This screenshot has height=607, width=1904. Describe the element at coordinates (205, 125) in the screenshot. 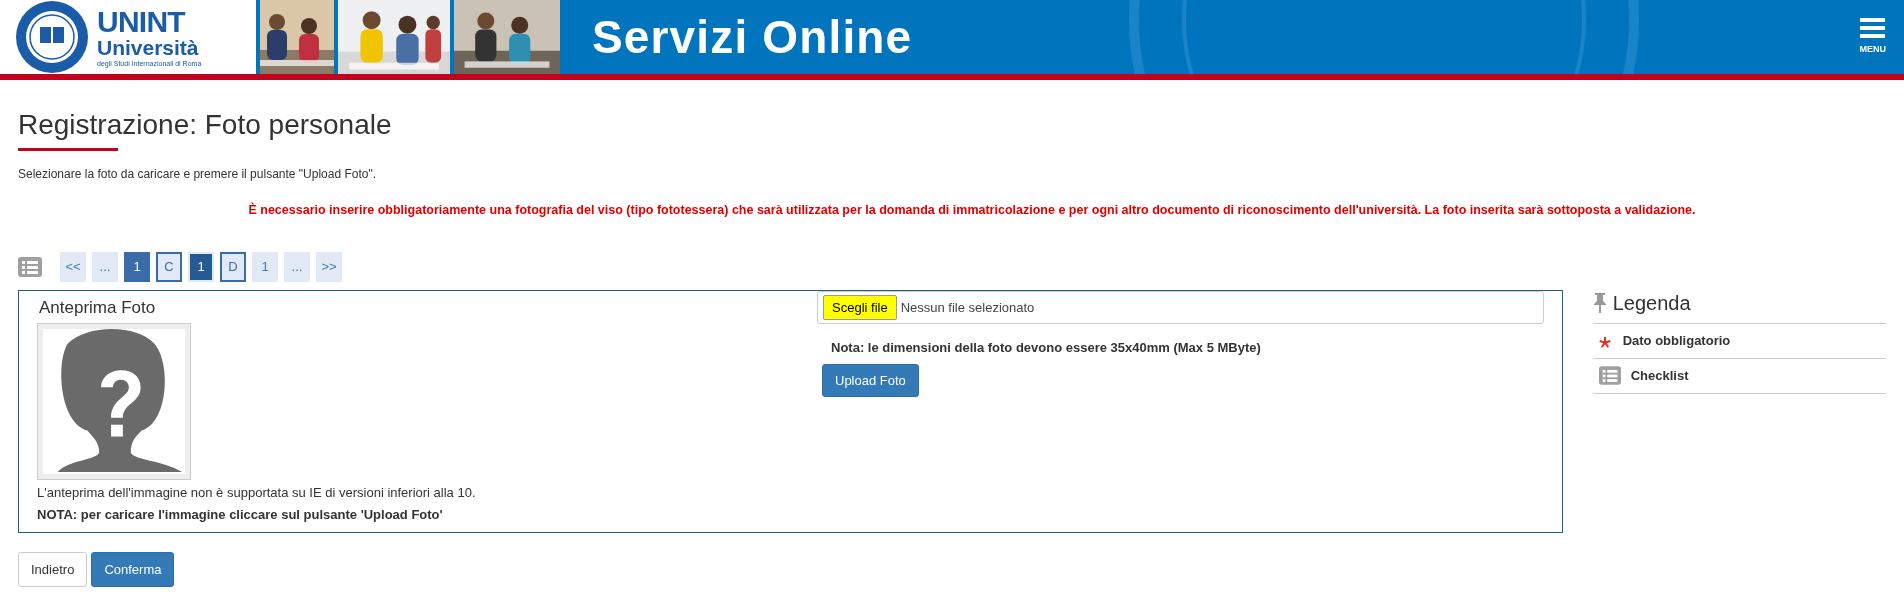

I see `page-title: Registrazione: Foto personale` at that location.